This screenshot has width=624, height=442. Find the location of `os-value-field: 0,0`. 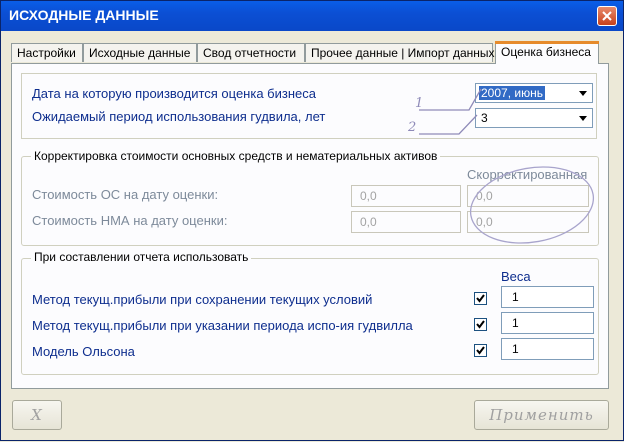

os-value-field: 0,0 is located at coordinates (406, 196).